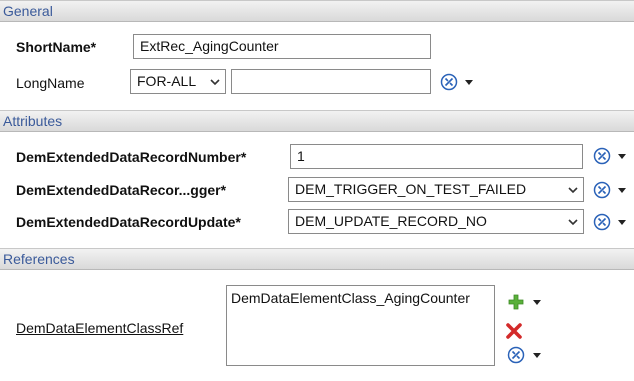 The image size is (634, 381). I want to click on class-ref-list: DemDataElementClass_AgingCounter, so click(360, 325).